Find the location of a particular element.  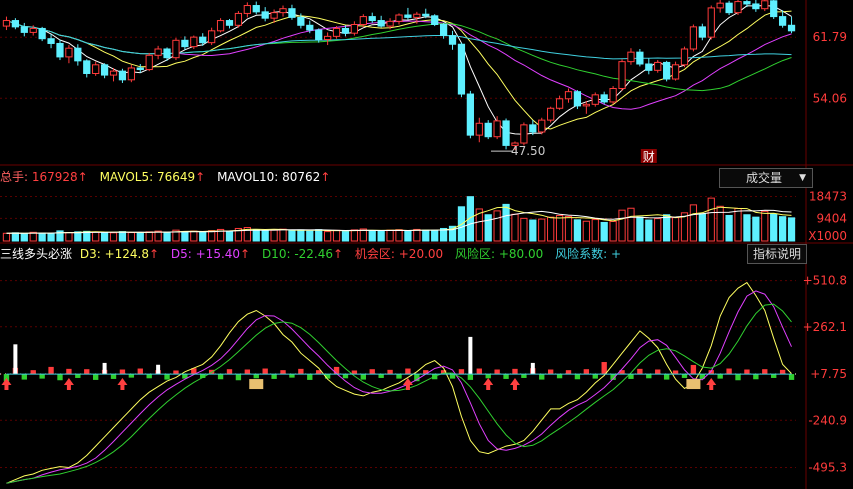

price-axis-label: 61.79 is located at coordinates (830, 37).